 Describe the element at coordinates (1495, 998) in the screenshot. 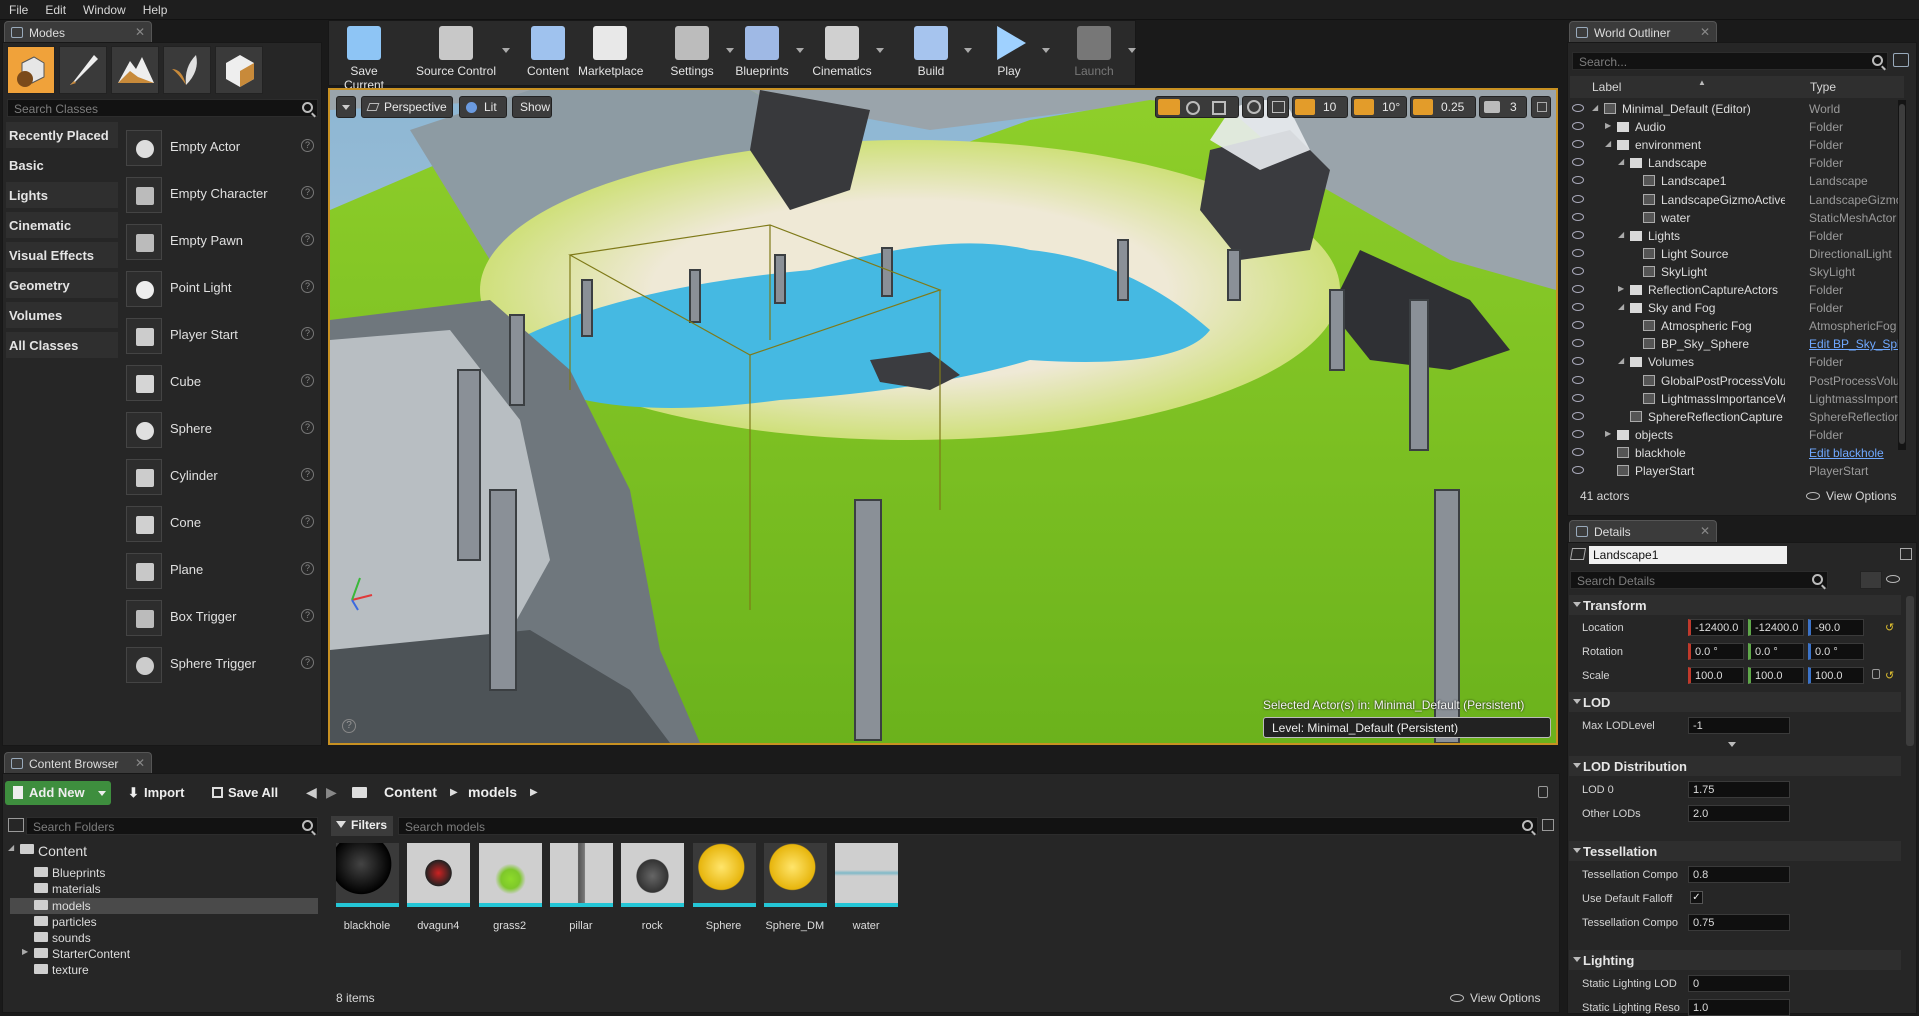

I see `content-view-options: View Options` at that location.